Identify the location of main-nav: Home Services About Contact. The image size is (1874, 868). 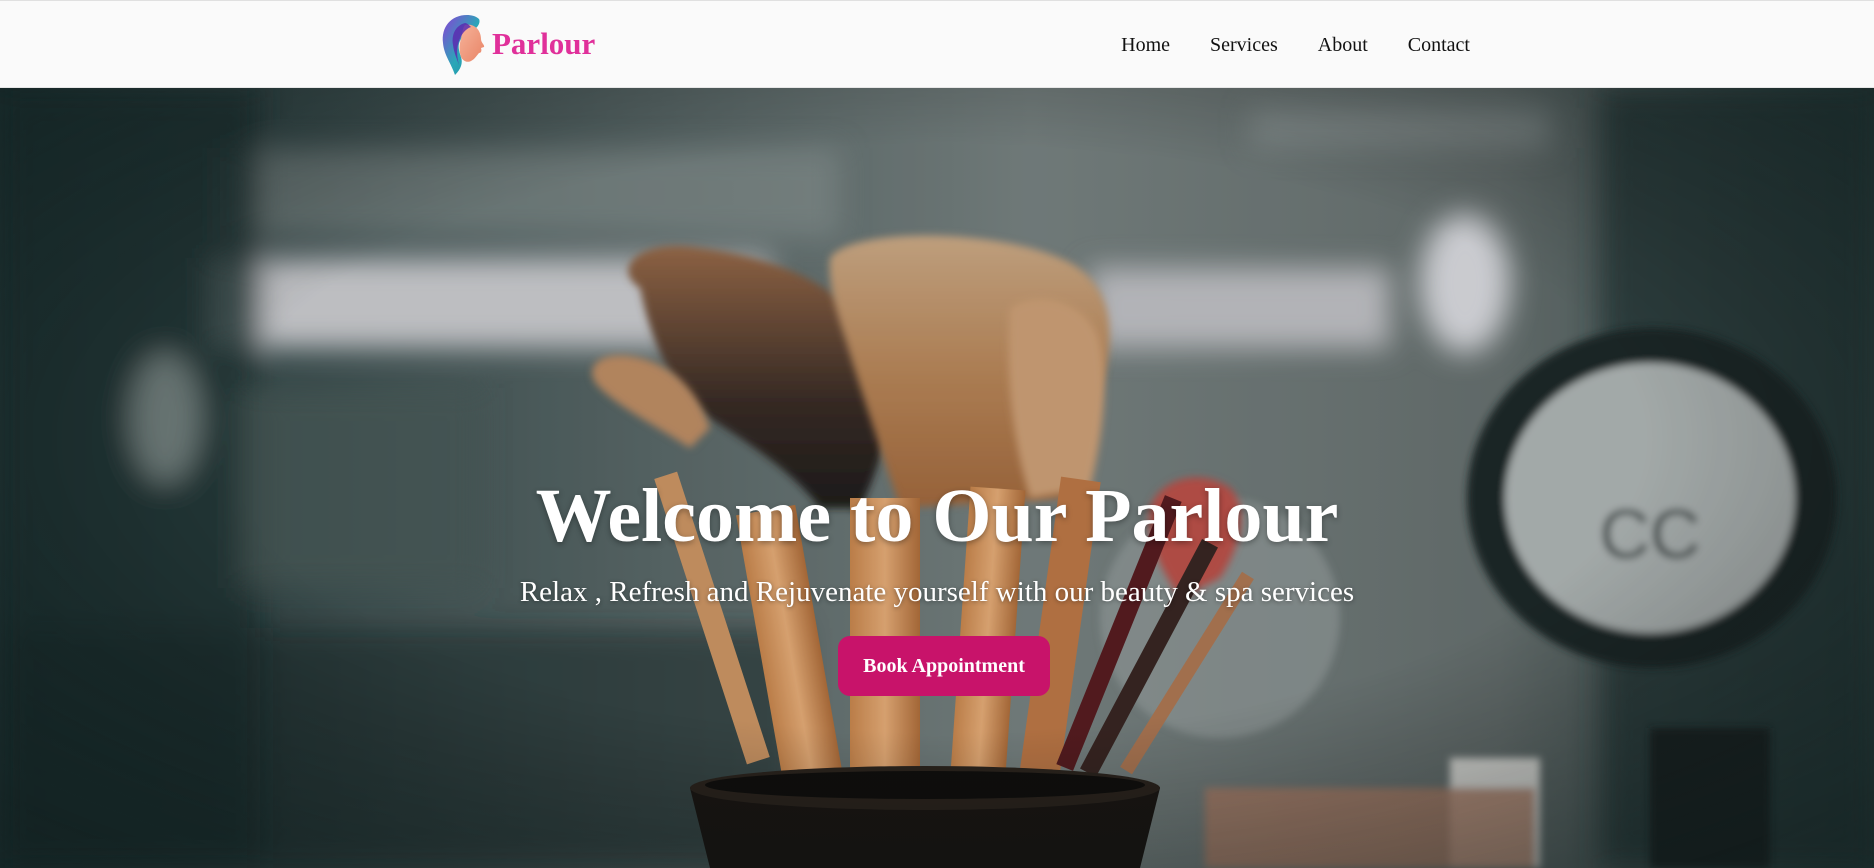
(1275, 45).